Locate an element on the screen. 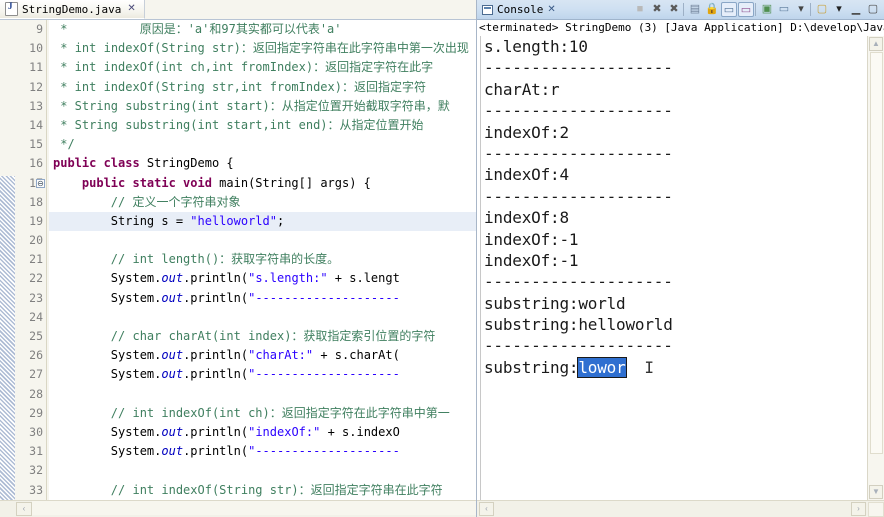 The height and width of the screenshot is (517, 884). code-token: // is located at coordinates (93, 201).